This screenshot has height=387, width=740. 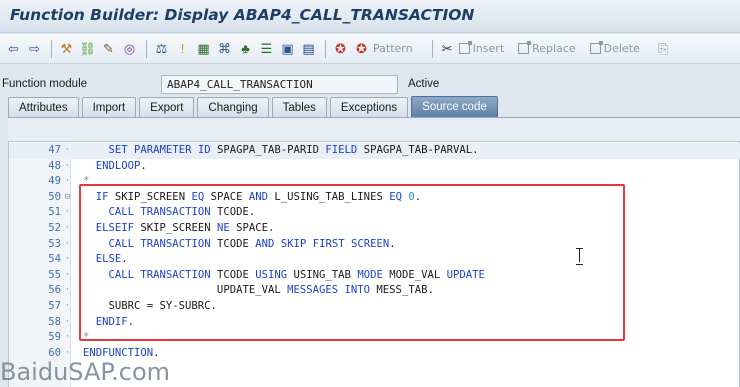 I want to click on info-icon: ▣, so click(x=287, y=48).